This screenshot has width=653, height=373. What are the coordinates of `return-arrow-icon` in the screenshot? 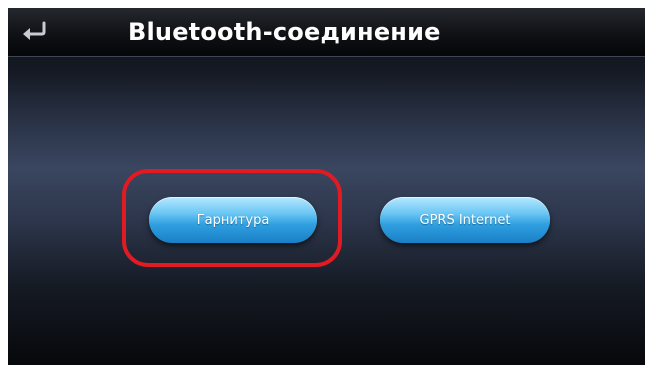 It's located at (34, 33).